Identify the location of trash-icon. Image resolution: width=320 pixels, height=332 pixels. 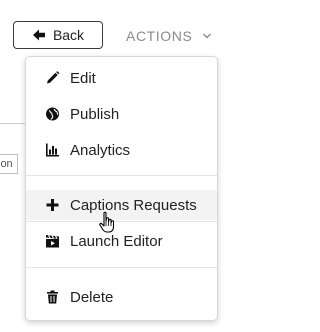
(52, 297).